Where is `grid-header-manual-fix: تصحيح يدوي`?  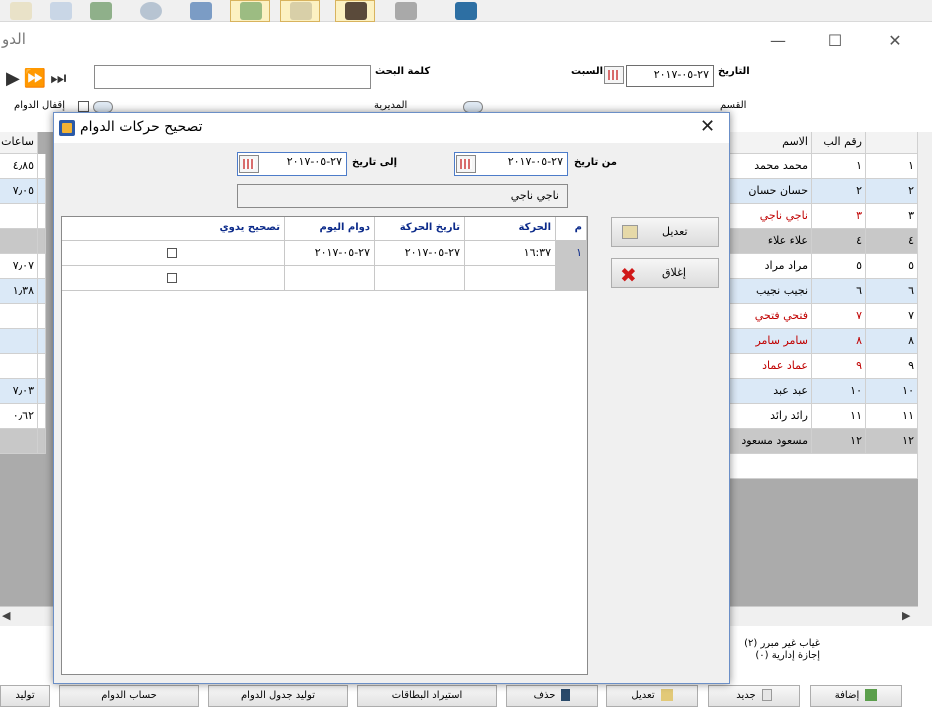 grid-header-manual-fix: تصحيح يدوي is located at coordinates (173, 229).